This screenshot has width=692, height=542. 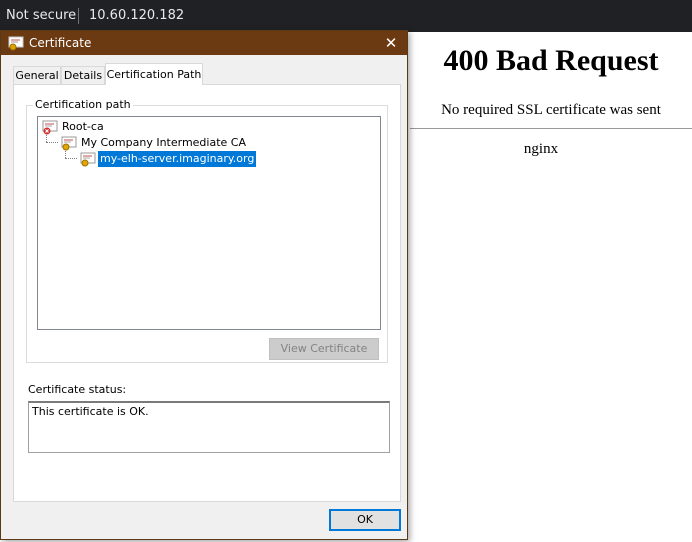 I want to click on certificate-error-icon, so click(x=50, y=127).